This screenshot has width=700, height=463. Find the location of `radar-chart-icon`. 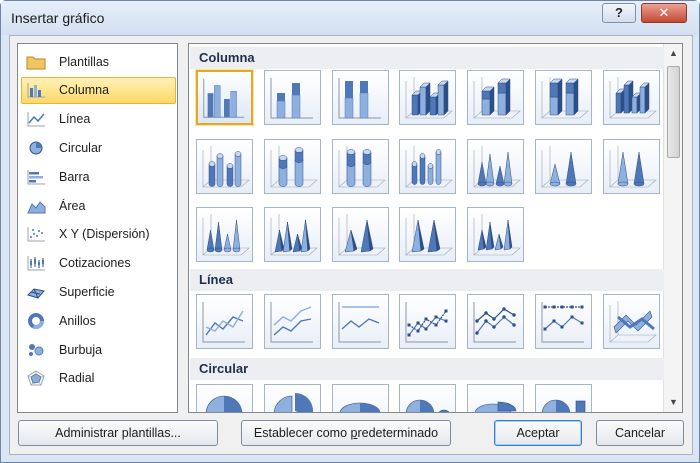

radar-chart-icon is located at coordinates (36, 378).